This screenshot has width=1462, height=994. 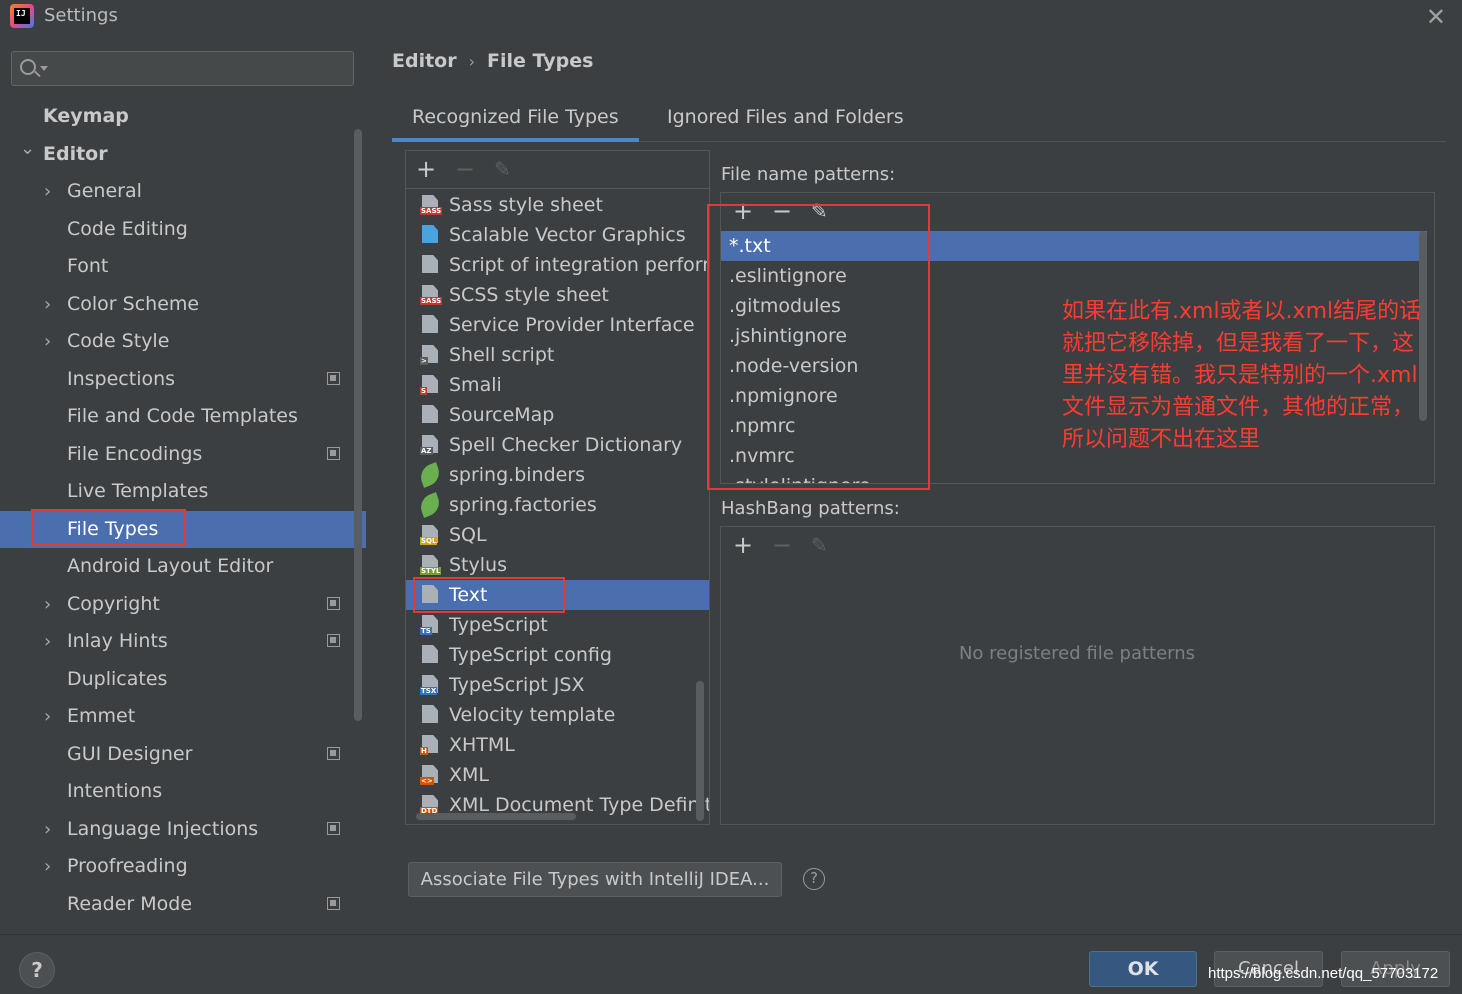 I want to click on file-type-row: SASS Sass style sheet, so click(x=557, y=205).